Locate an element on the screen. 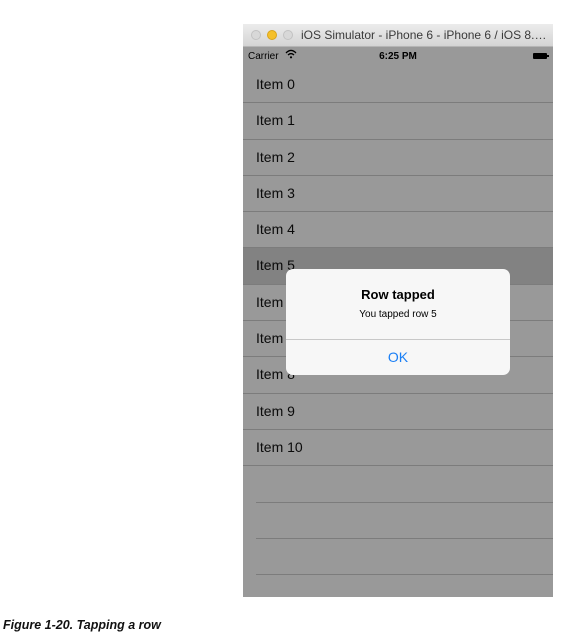 This screenshot has height=640, width=571. alert-message: You tapped row 5 is located at coordinates (398, 314).